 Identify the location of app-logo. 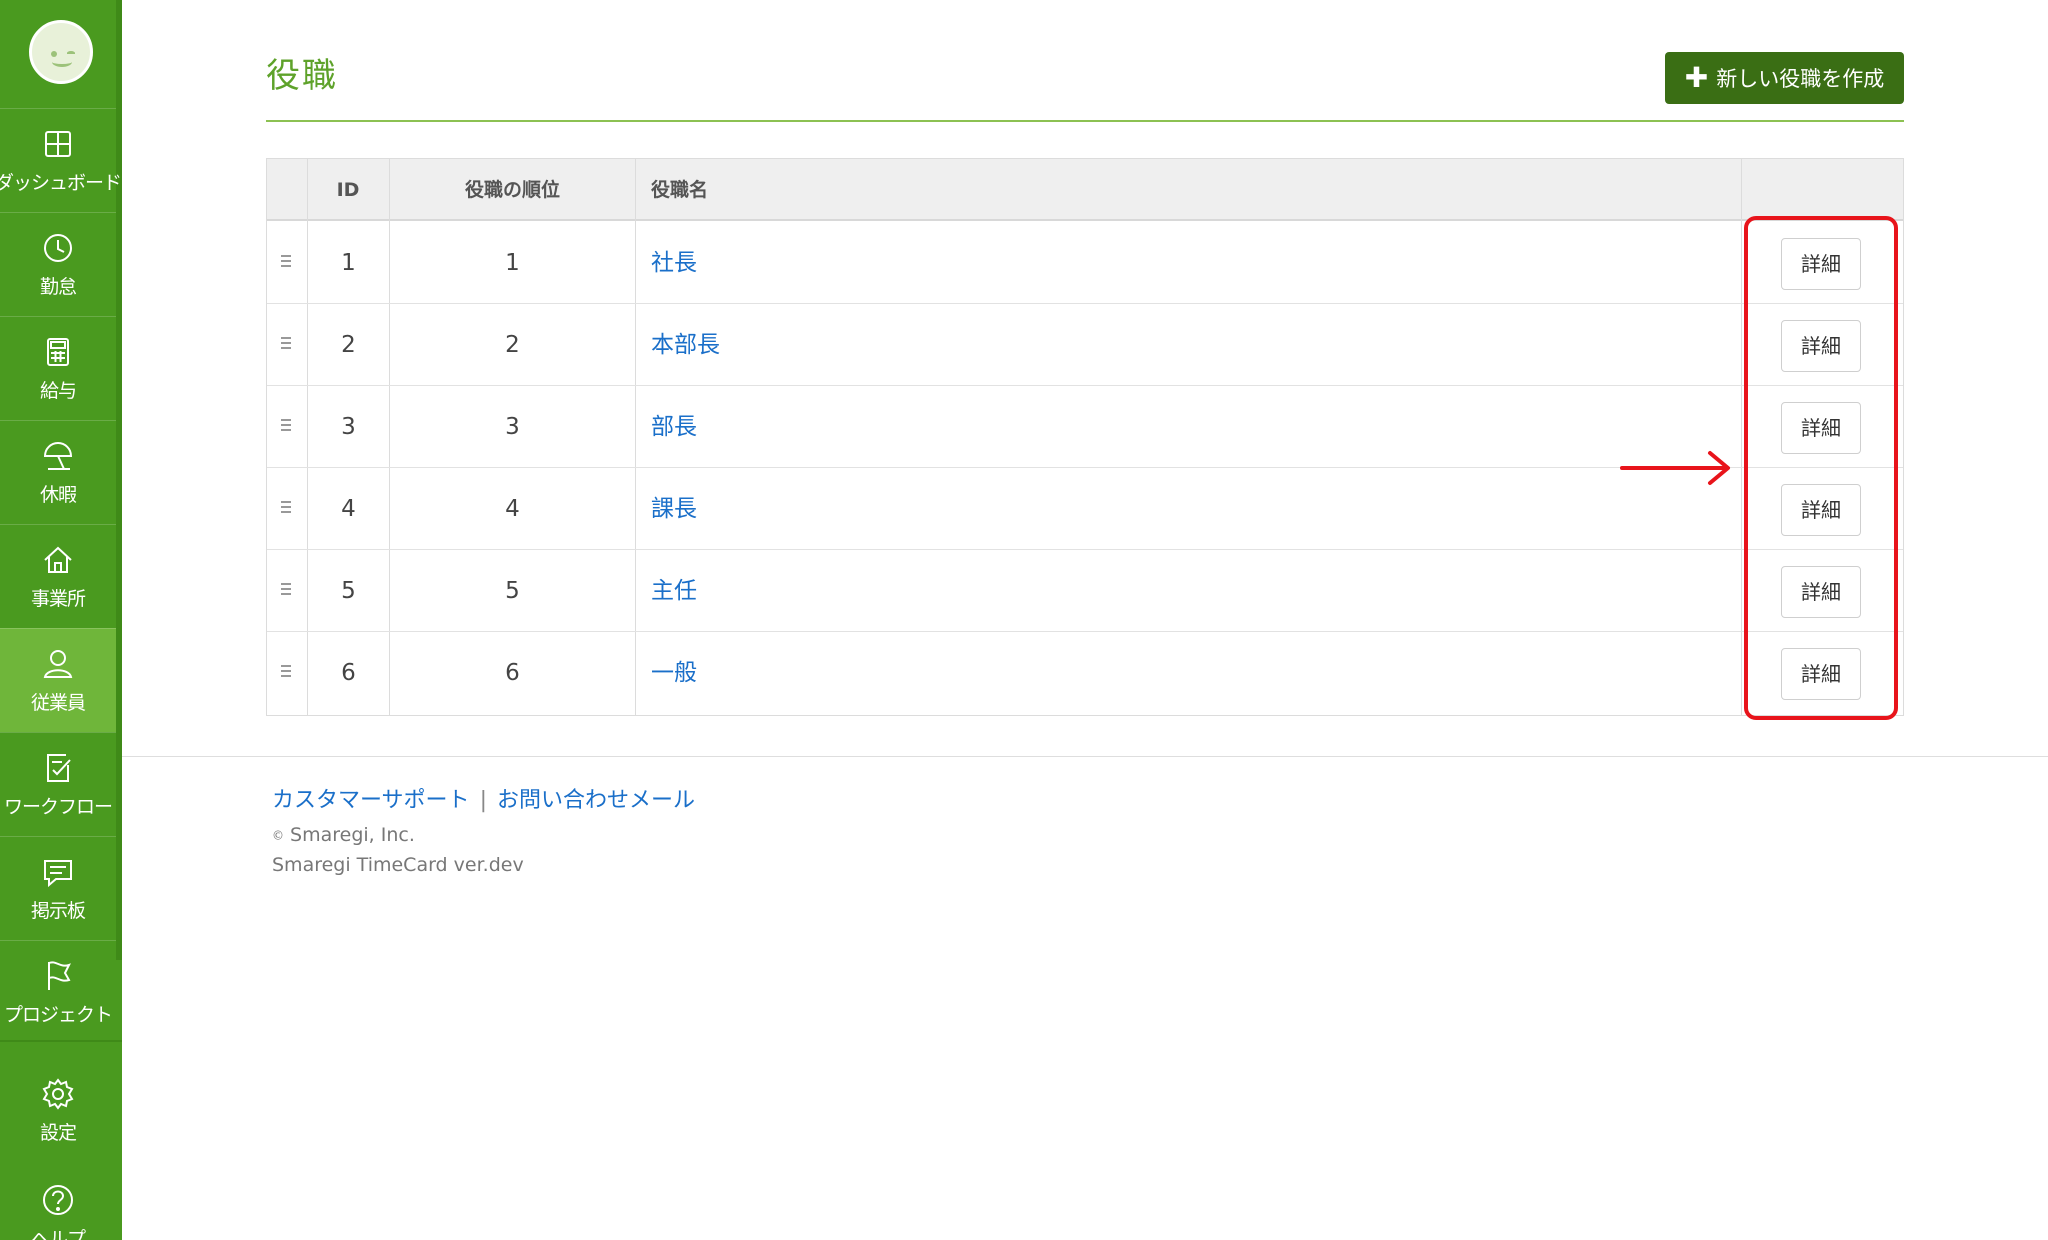
(61, 52).